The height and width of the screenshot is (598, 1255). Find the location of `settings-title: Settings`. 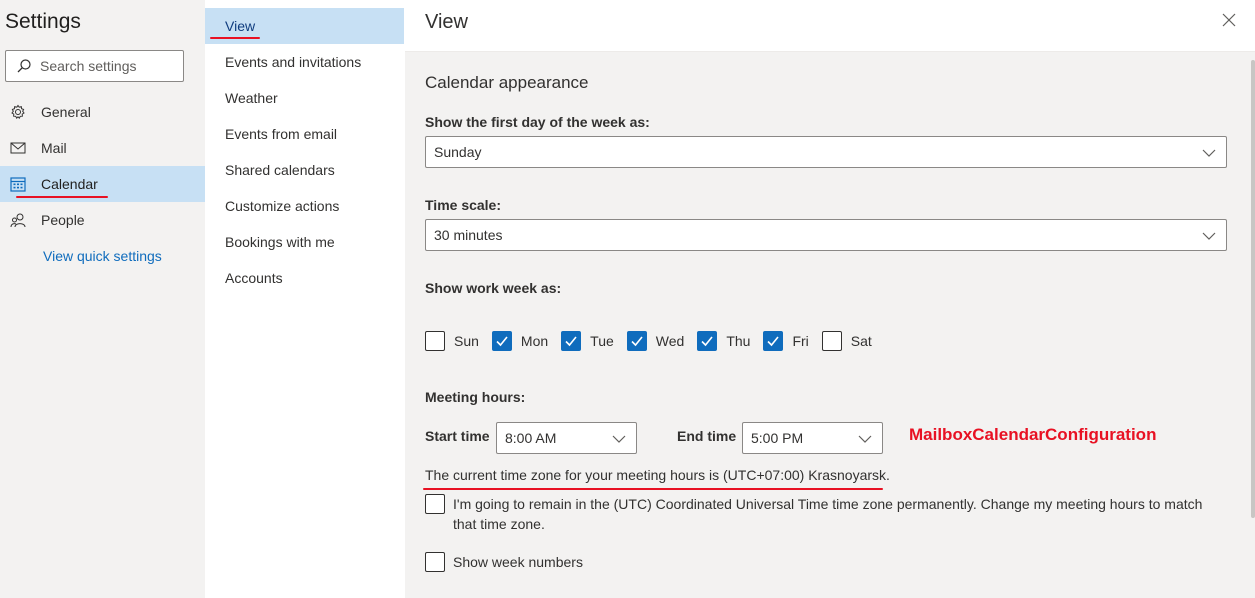

settings-title: Settings is located at coordinates (43, 21).